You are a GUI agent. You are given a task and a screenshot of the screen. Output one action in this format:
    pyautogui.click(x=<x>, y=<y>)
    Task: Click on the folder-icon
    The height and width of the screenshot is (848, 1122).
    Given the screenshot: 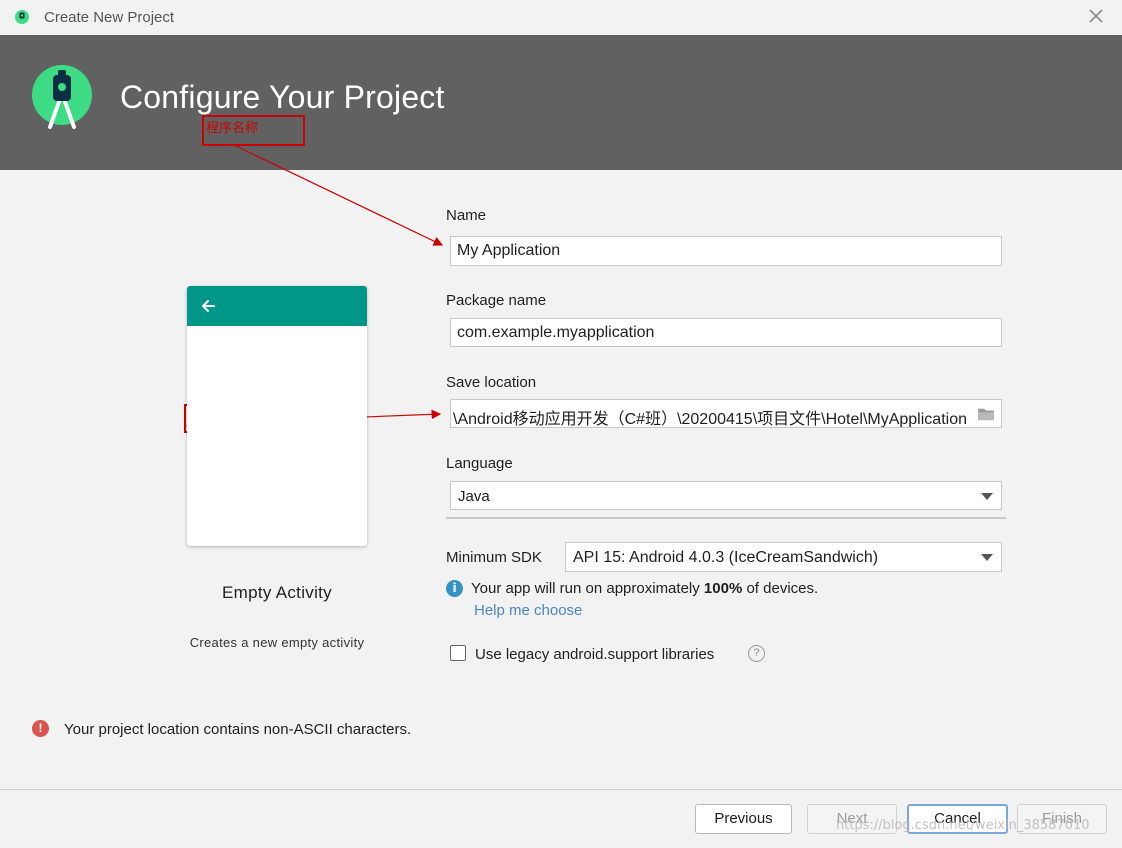 What is the action you would take?
    pyautogui.click(x=986, y=414)
    